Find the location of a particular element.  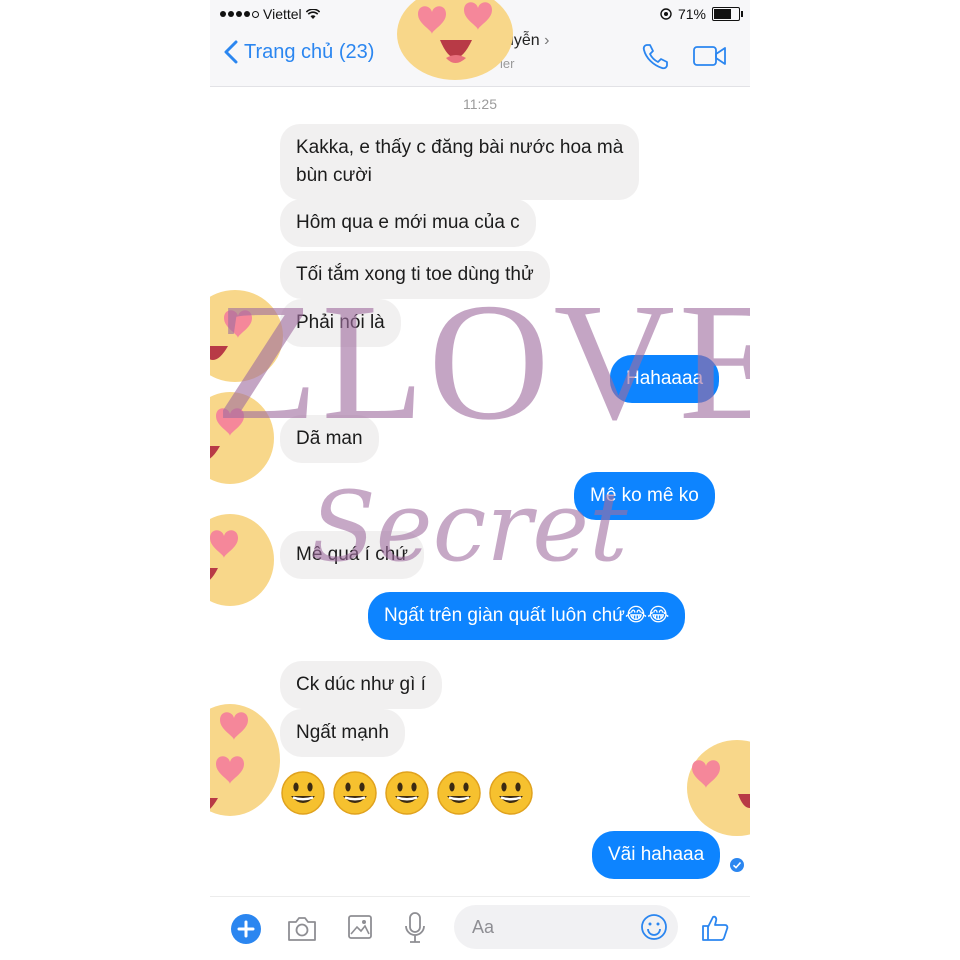

signal-icon is located at coordinates (239, 14).